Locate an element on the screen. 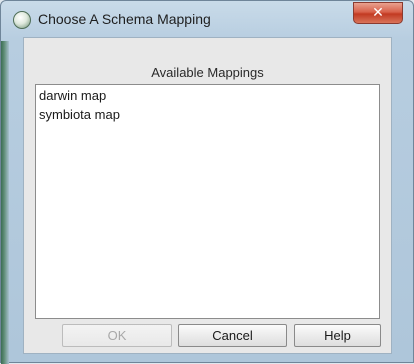 The width and height of the screenshot is (414, 364). list-item-symbiota-map: symbiota map is located at coordinates (79, 114).